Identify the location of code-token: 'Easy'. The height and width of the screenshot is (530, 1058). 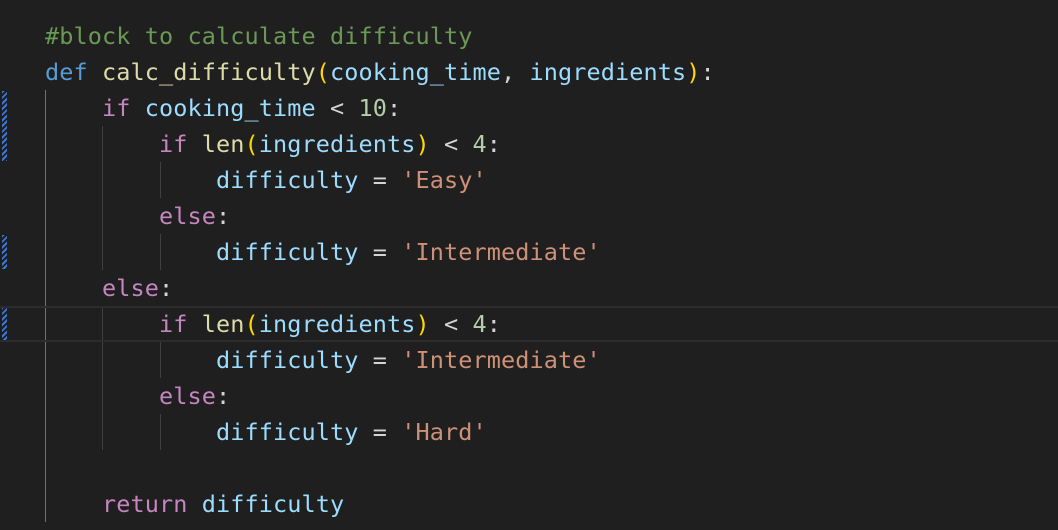
(444, 180).